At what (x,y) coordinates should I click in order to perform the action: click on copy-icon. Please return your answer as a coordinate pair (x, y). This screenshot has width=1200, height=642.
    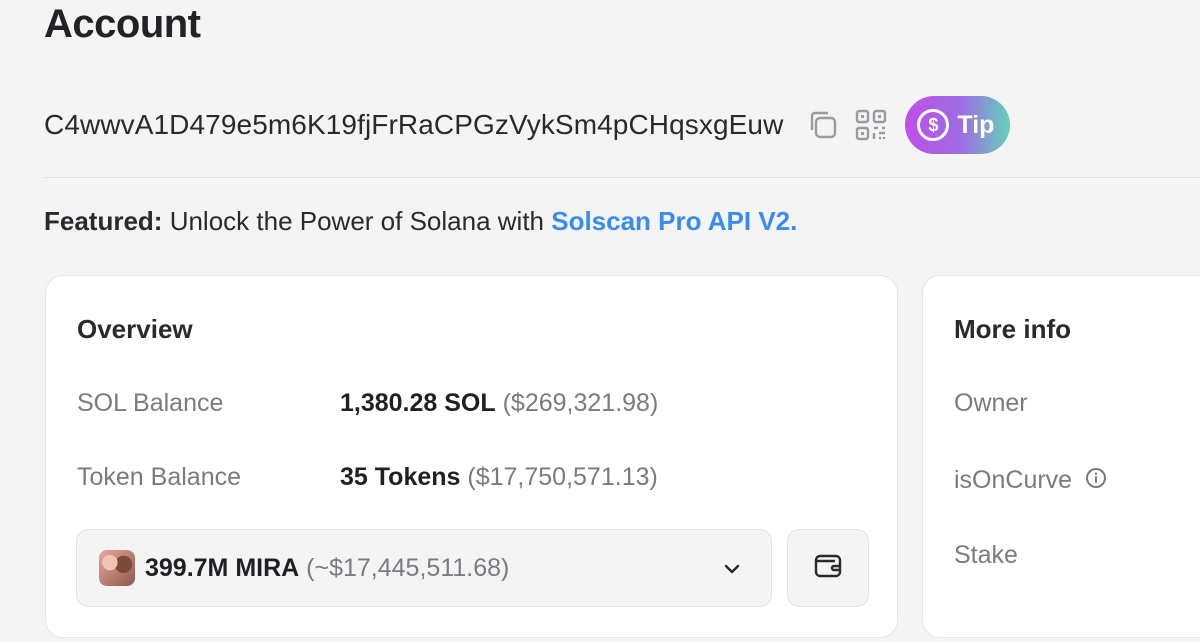
    Looking at the image, I should click on (823, 125).